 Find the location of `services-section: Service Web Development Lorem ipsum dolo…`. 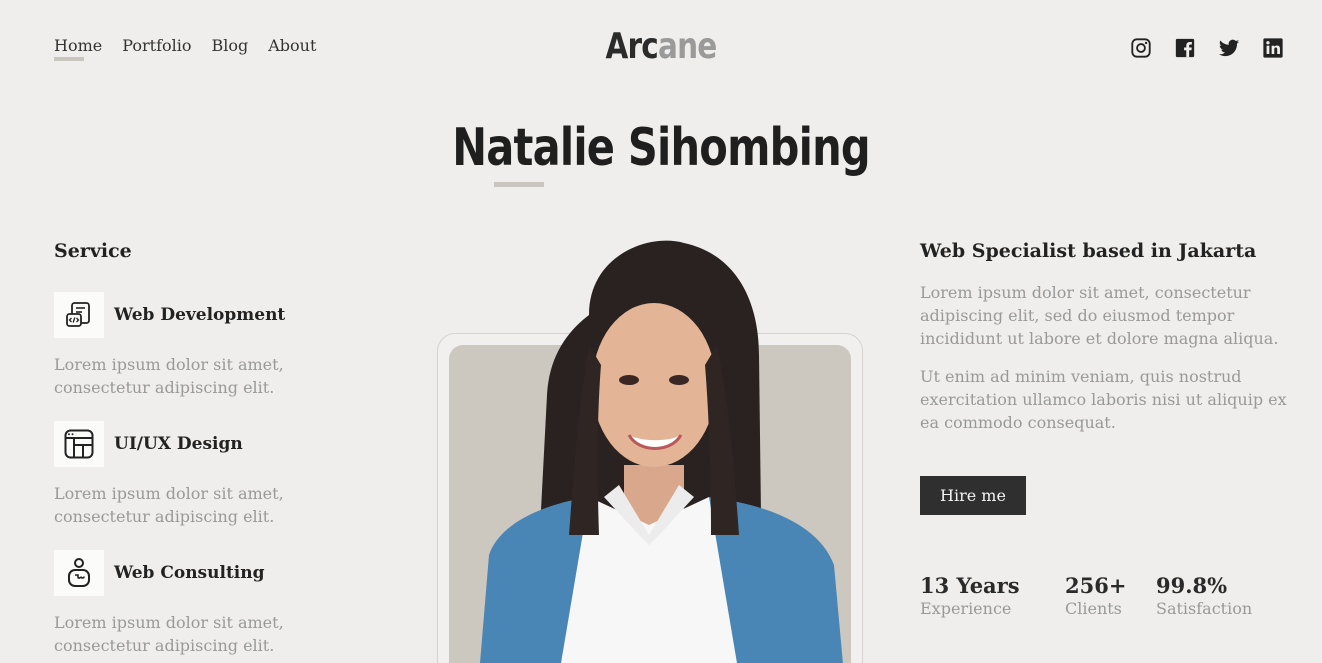

services-section: Service Web Development Lorem ipsum dolo… is located at coordinates (204, 451).